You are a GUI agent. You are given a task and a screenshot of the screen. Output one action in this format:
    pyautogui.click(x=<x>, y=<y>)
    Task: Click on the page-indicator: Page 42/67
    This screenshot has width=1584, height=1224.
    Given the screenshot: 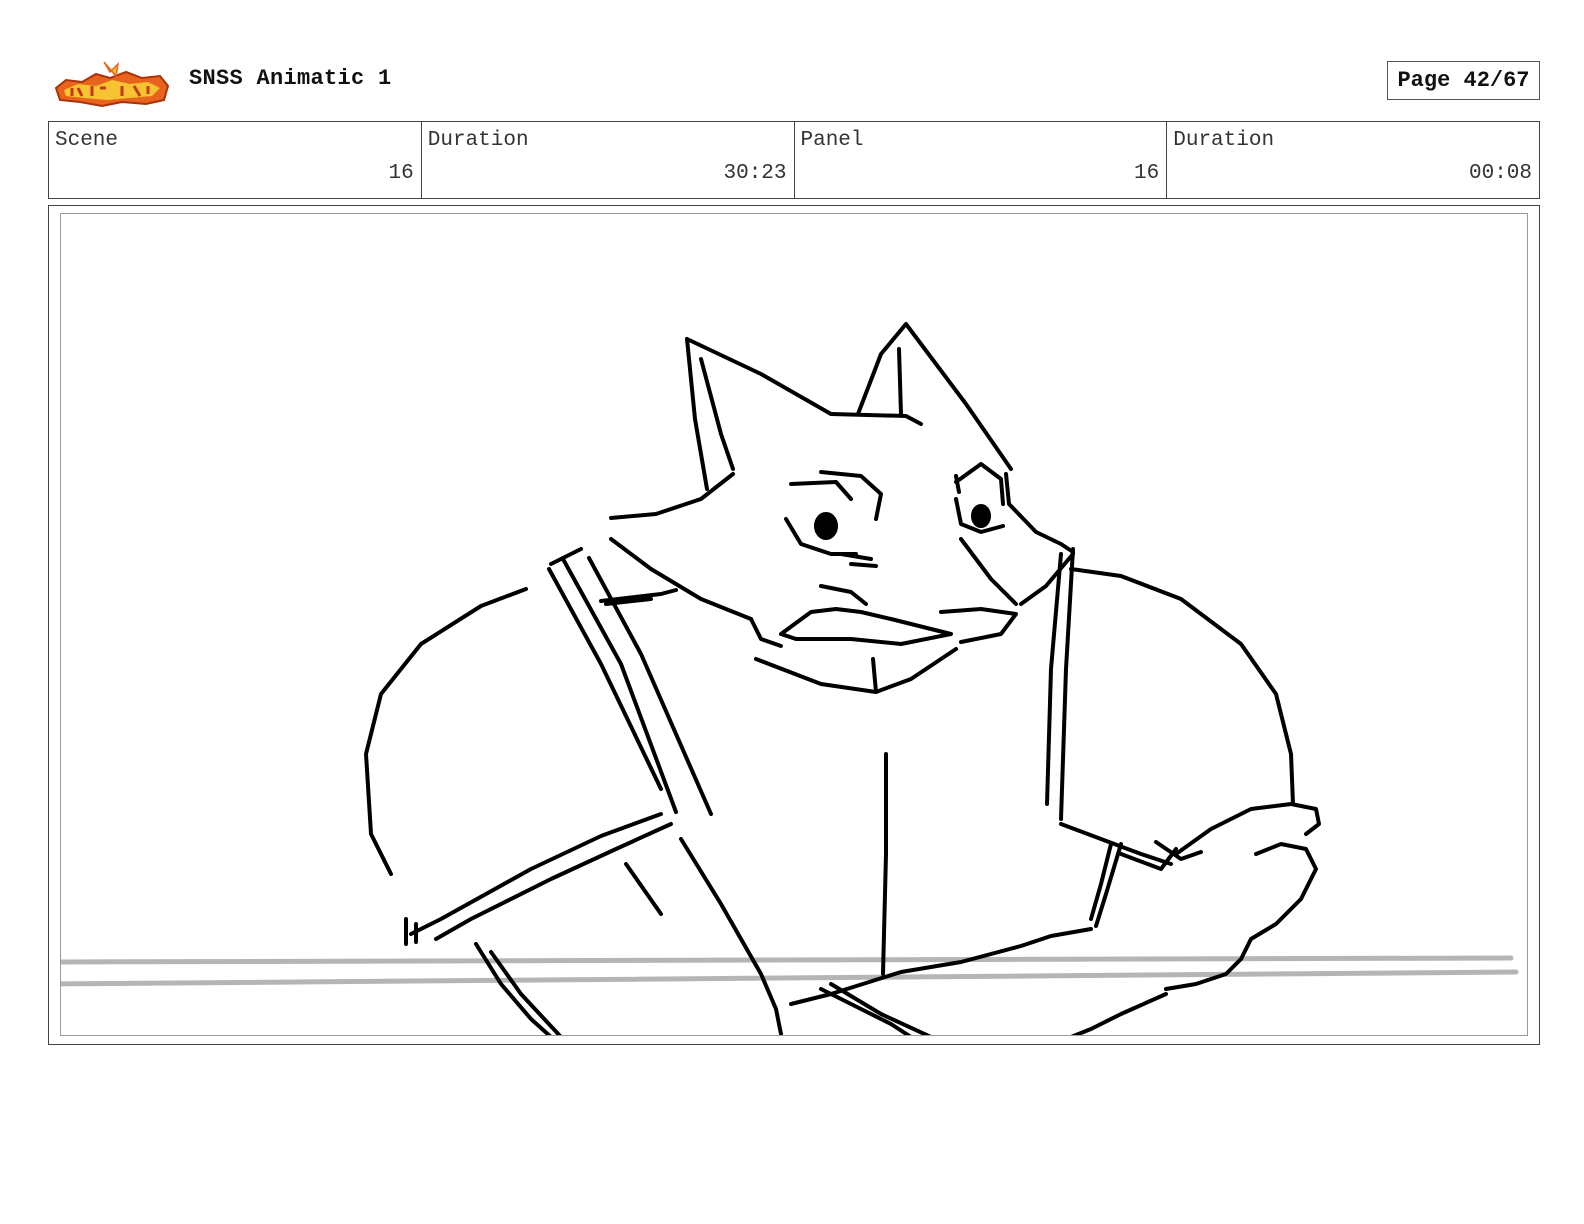 What is the action you would take?
    pyautogui.click(x=1463, y=80)
    